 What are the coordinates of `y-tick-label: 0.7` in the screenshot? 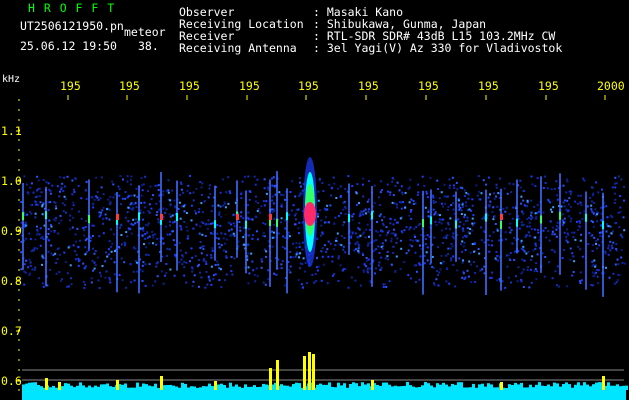 It's located at (11, 331).